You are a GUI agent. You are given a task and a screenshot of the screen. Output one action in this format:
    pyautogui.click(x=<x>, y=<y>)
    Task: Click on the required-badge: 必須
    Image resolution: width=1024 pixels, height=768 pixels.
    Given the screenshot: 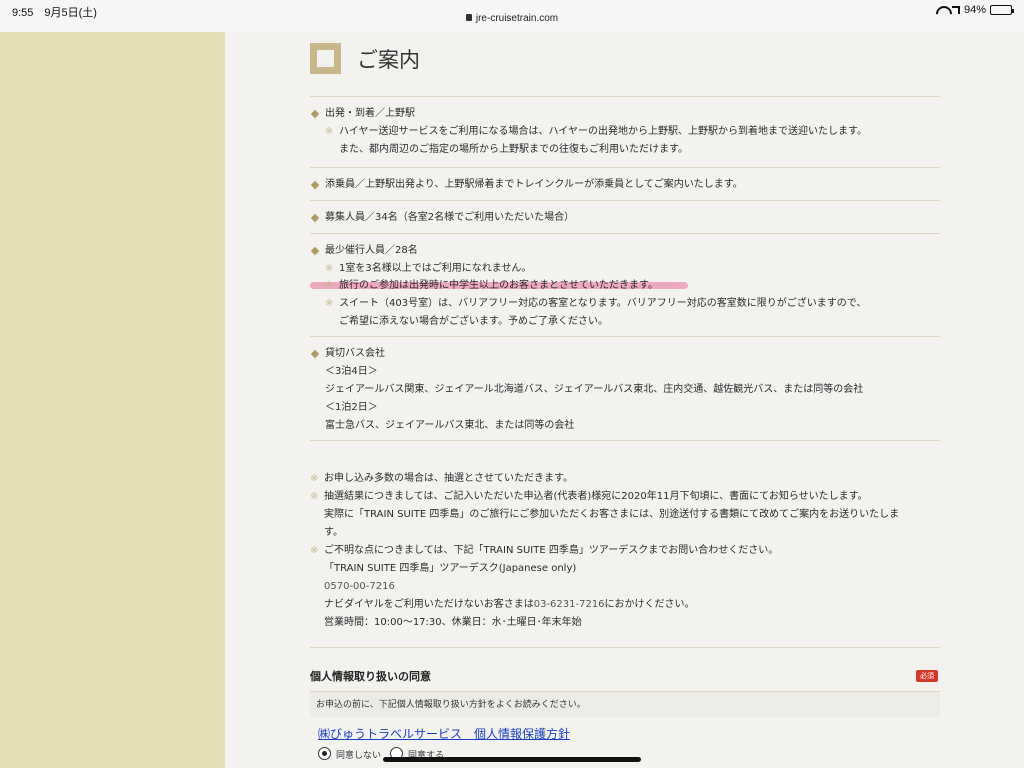 What is the action you would take?
    pyautogui.click(x=927, y=676)
    